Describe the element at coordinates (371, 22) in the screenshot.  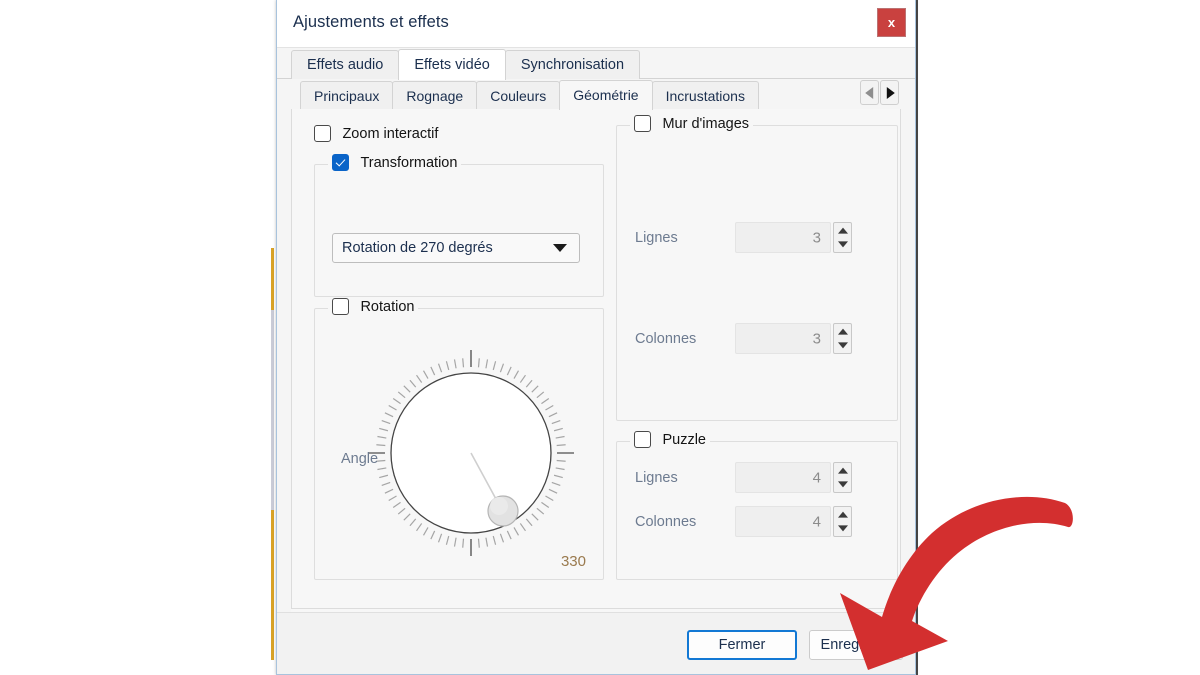
I see `dialog-title: Ajustements et effets` at that location.